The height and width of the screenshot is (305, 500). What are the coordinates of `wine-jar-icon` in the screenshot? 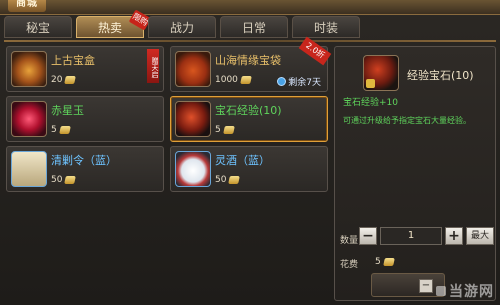 It's located at (193, 169).